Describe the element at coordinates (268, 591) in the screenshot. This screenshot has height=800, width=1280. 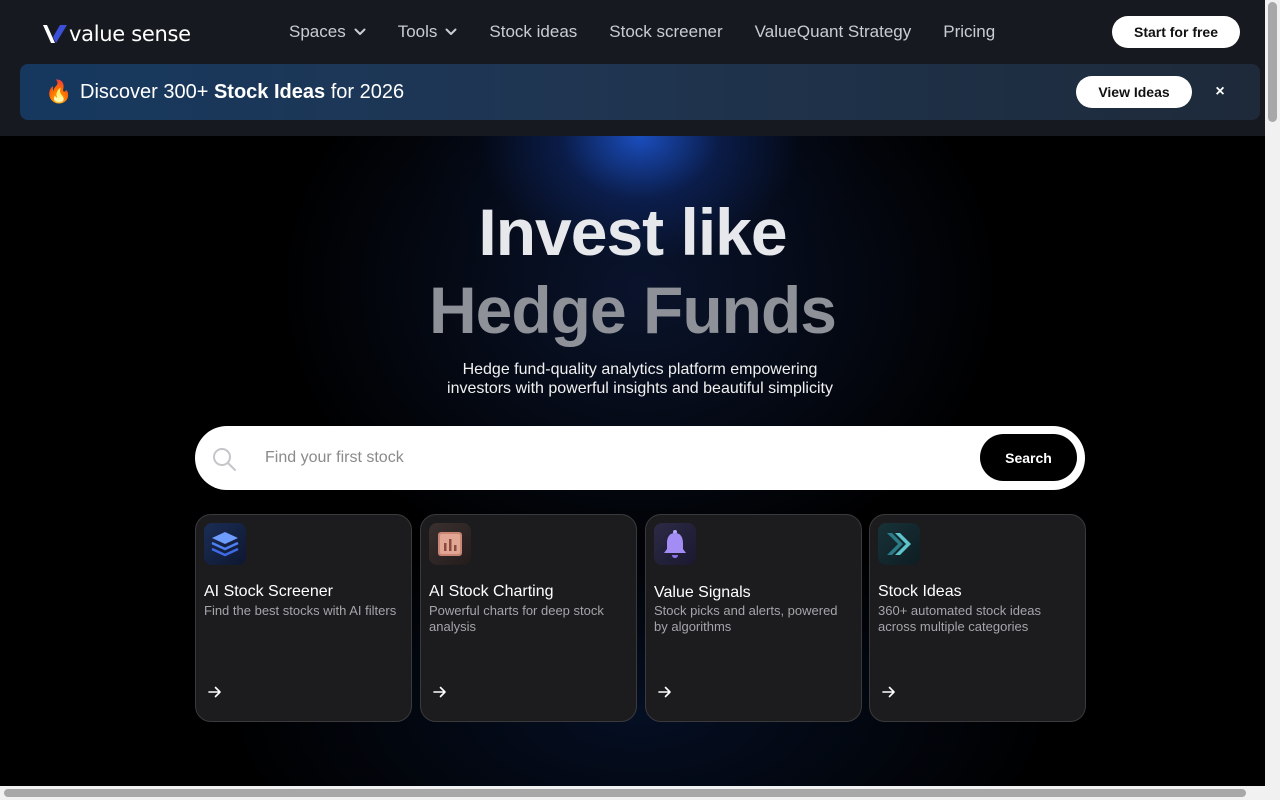
I see `card-title: AI Stock Screener` at that location.